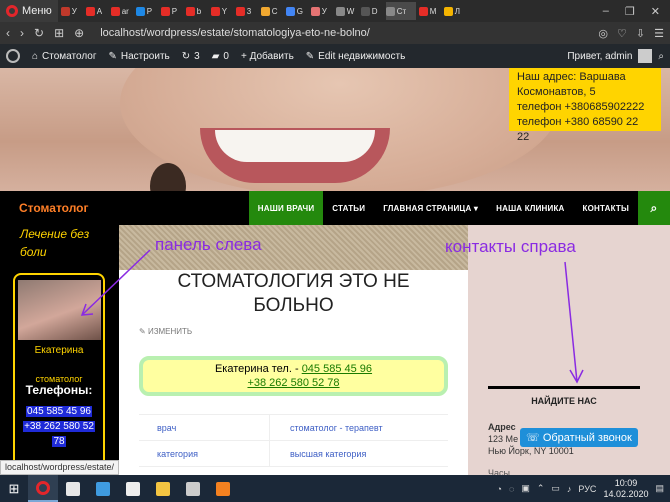 This screenshot has height=502, width=670. I want to click on browser-tab: W, so click(346, 11).